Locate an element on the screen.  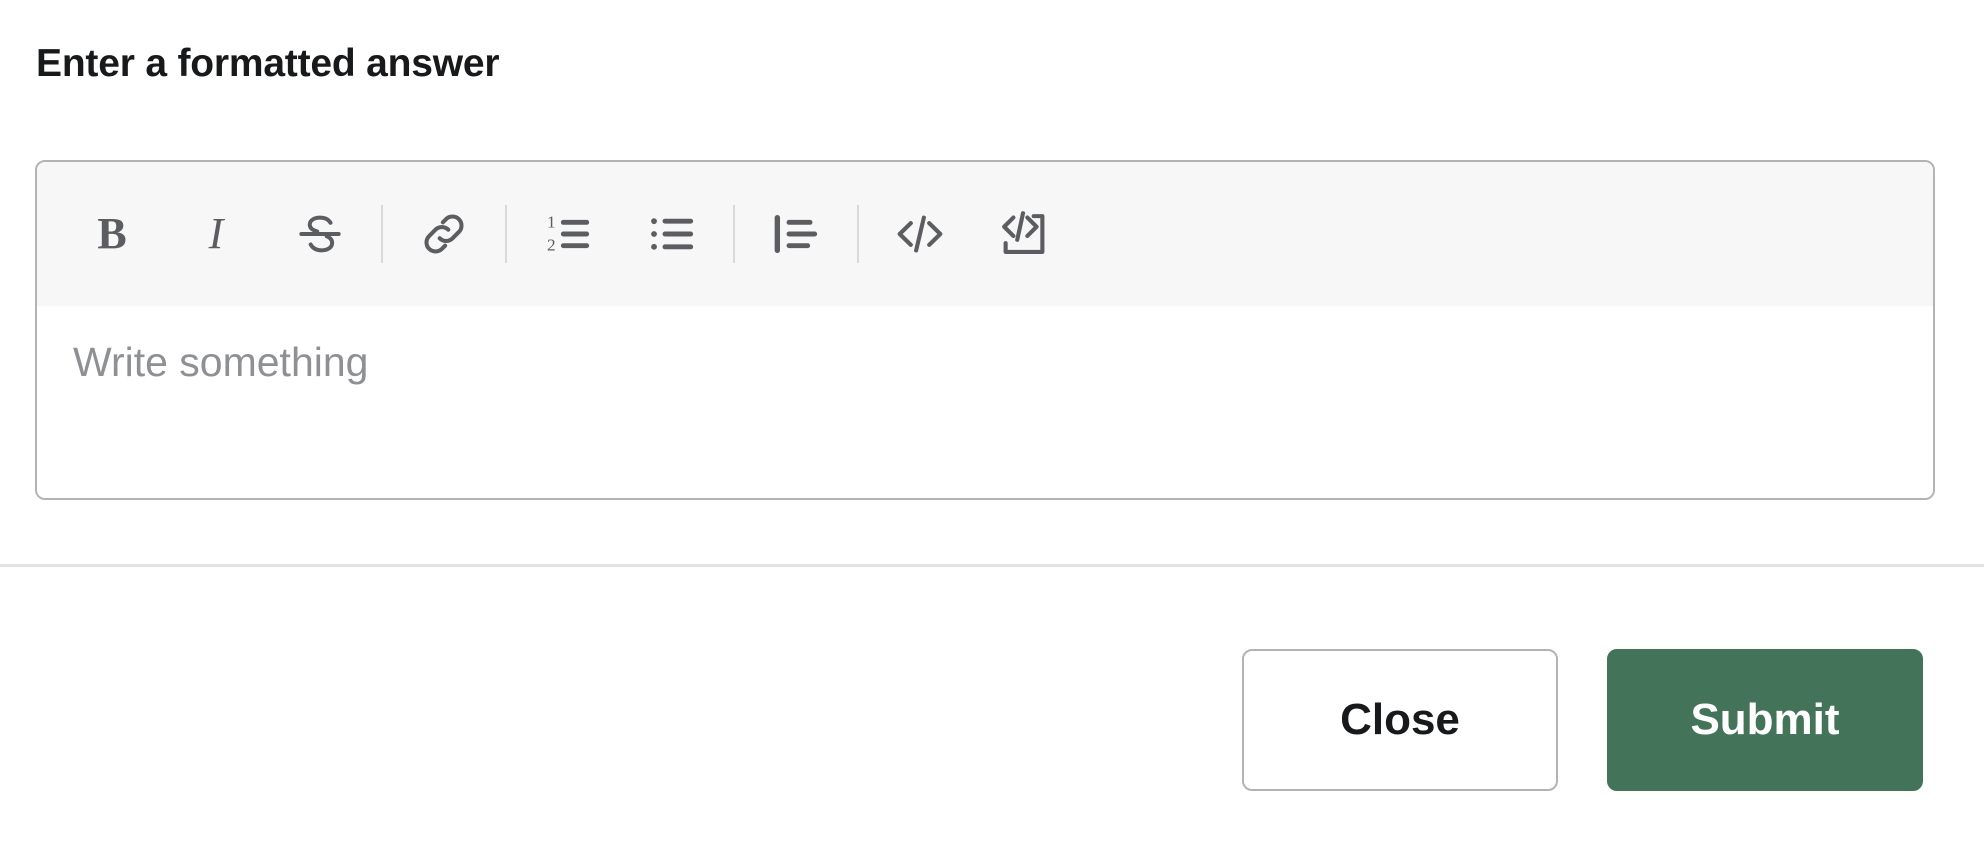
ordered-list-button: 1 2 is located at coordinates (568, 234).